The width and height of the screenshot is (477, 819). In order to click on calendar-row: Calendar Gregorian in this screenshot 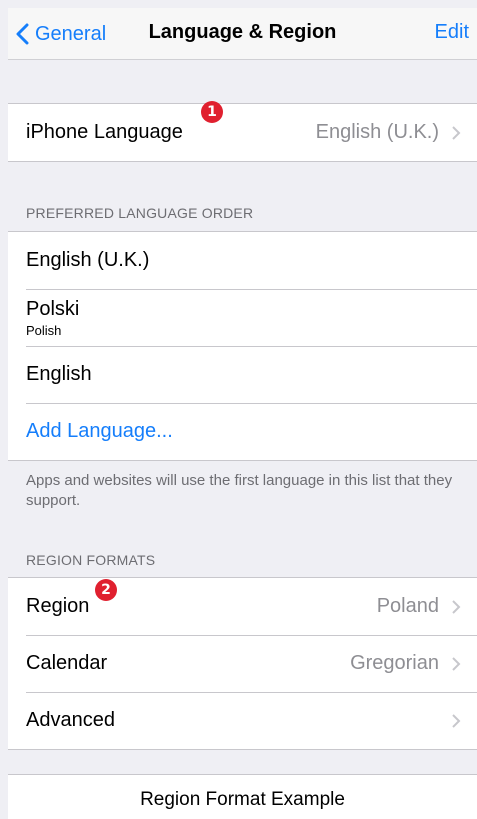, I will do `click(242, 663)`.